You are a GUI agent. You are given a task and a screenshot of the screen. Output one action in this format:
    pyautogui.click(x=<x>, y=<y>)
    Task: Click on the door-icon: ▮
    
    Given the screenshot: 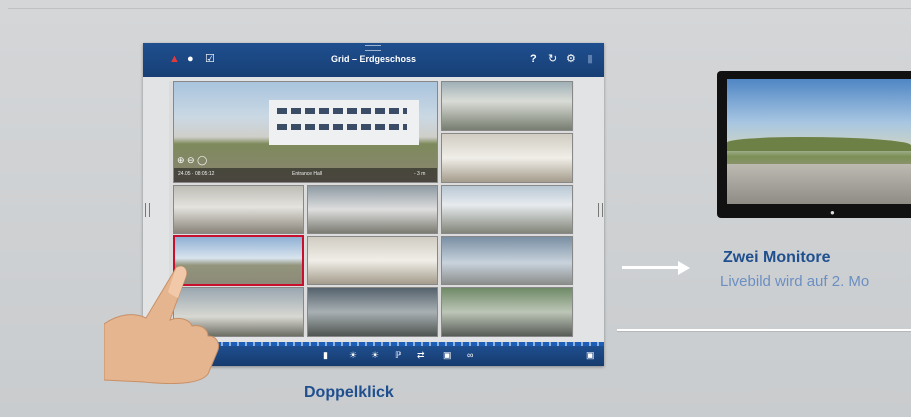 What is the action you would take?
    pyautogui.click(x=325, y=355)
    